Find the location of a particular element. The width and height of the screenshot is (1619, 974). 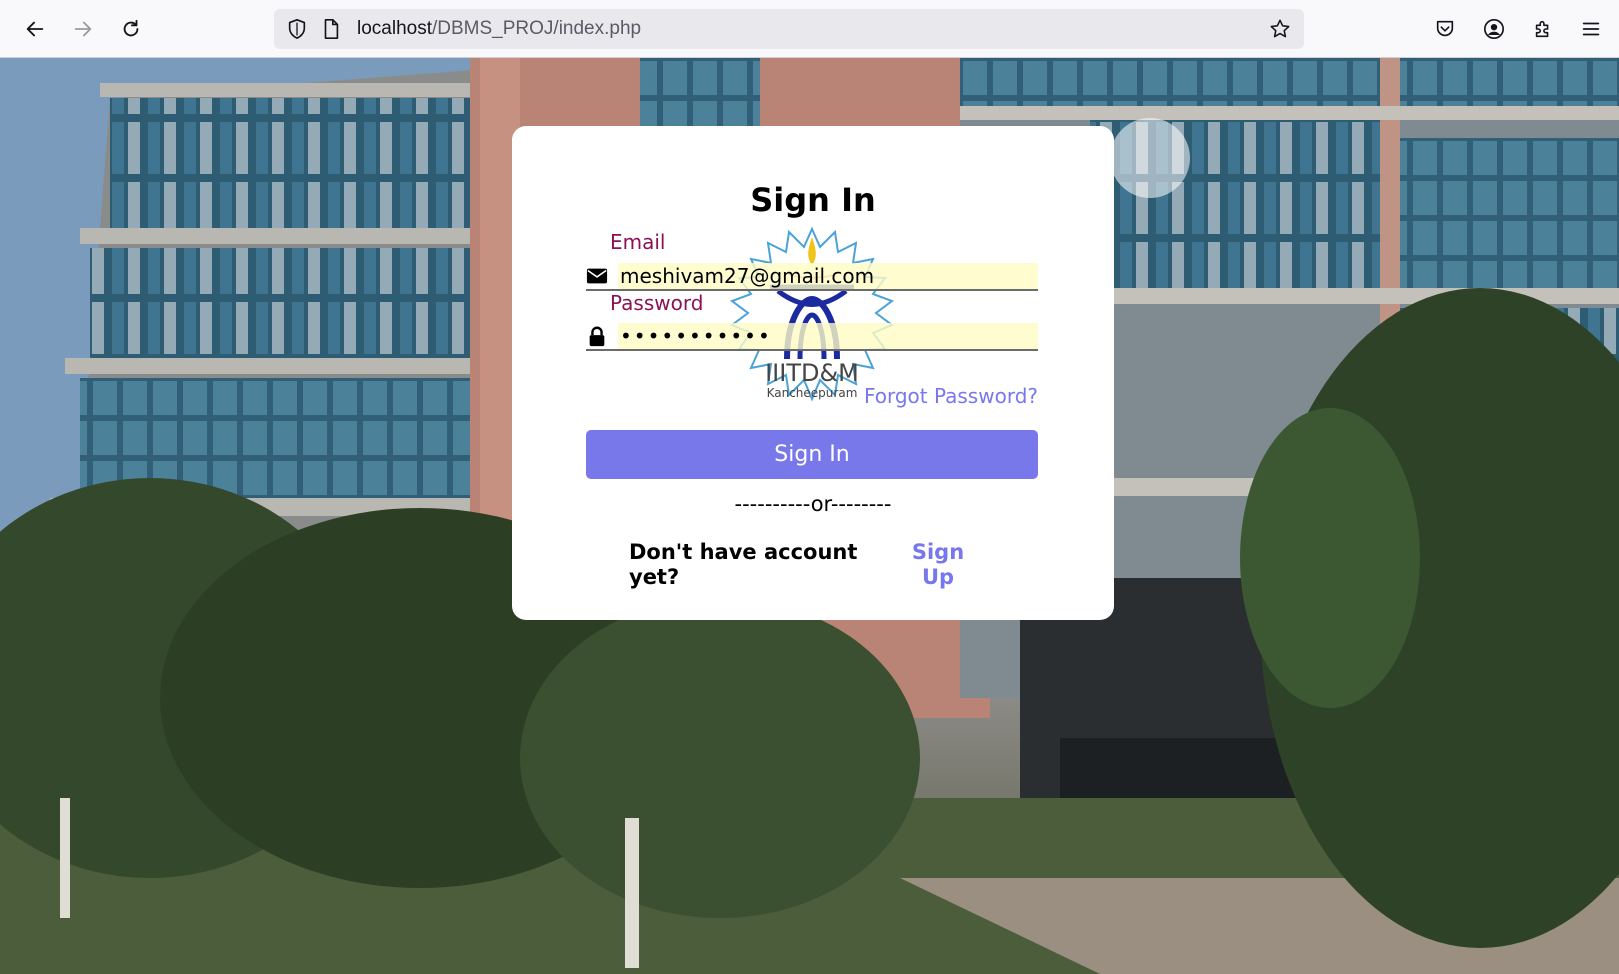

password-field is located at coordinates (825, 336).